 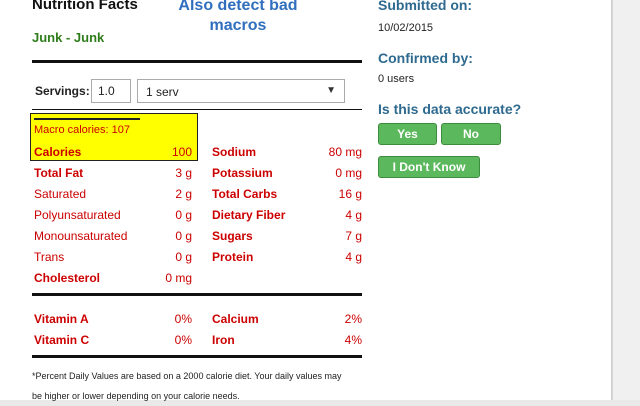 What do you see at coordinates (353, 319) in the screenshot?
I see `vitamin-value: 2%` at bounding box center [353, 319].